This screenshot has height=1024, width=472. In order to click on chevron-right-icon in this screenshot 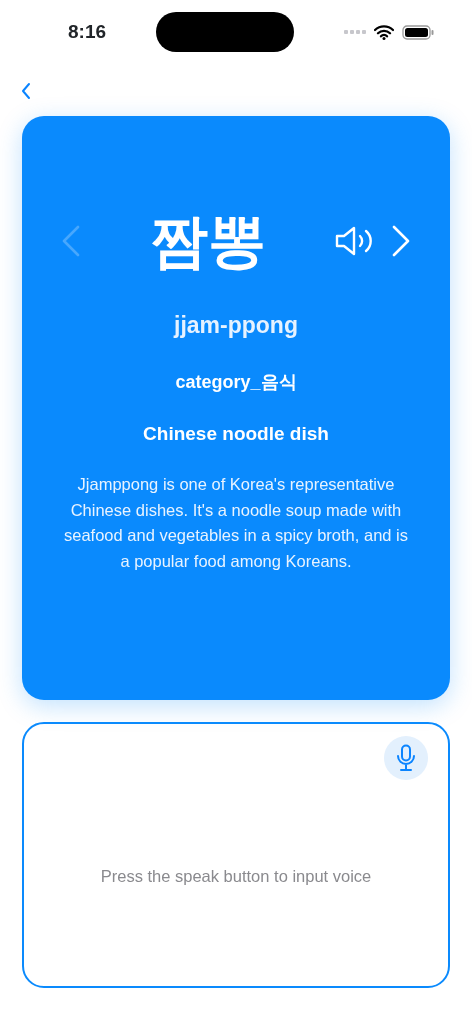, I will do `click(401, 241)`.